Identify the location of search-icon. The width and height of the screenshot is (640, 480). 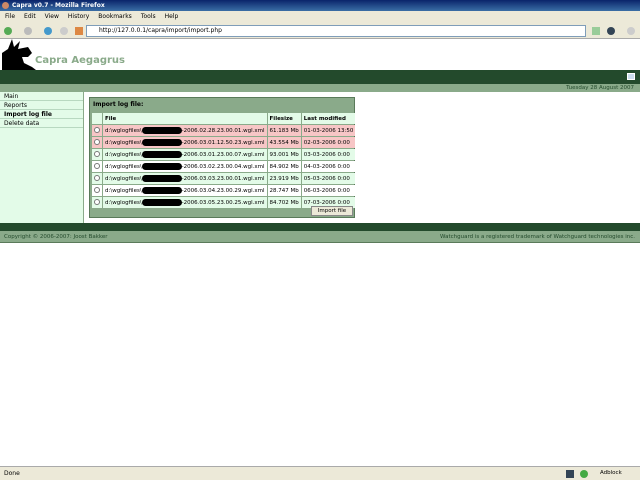
(631, 31).